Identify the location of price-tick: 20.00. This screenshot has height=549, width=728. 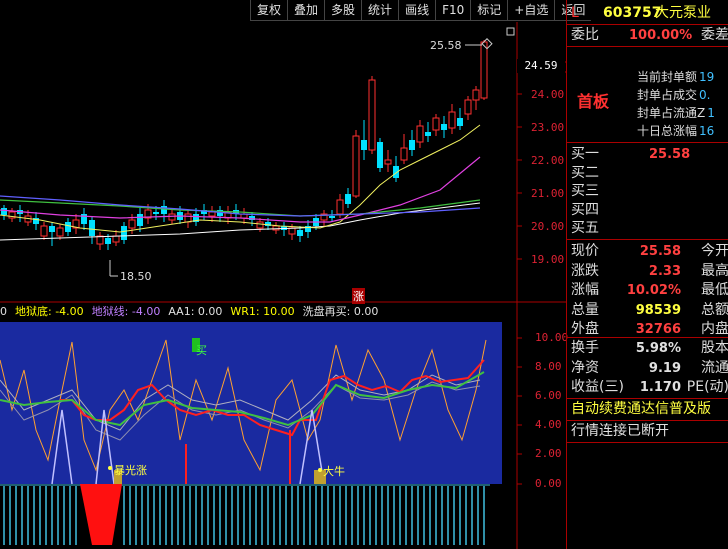
(548, 226).